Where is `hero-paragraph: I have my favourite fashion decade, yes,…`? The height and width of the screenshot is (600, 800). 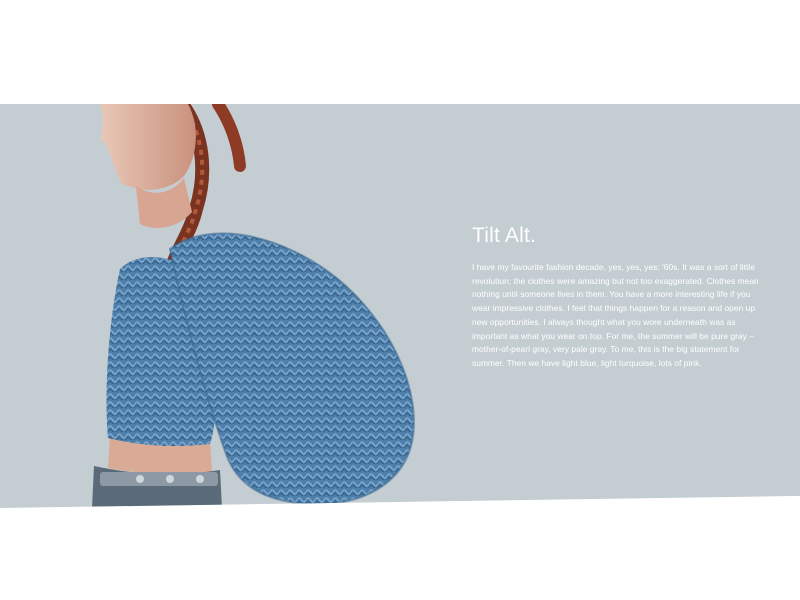 hero-paragraph: I have my favourite fashion decade, yes,… is located at coordinates (615, 315).